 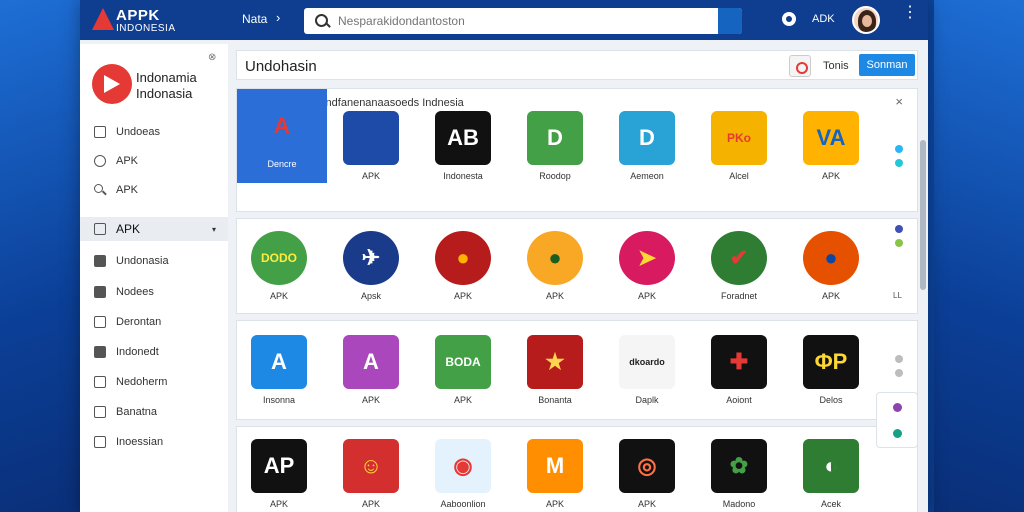 I want to click on app-tile: BODA APK, so click(x=463, y=370).